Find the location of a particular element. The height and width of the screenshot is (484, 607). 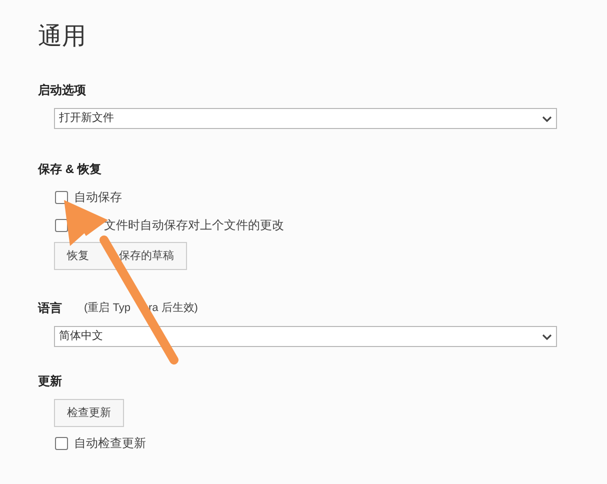

restore-drafts-button: 恢复 保存的草稿 is located at coordinates (120, 256).